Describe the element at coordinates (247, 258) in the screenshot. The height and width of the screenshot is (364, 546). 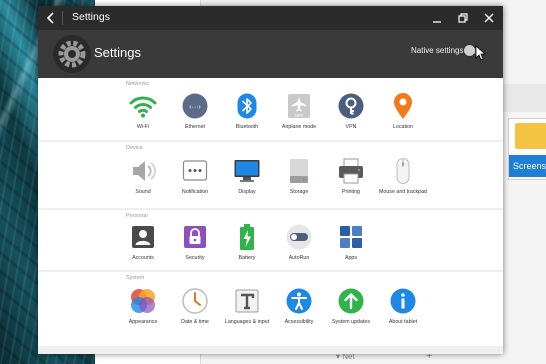
I see `setting-label: Battery` at that location.